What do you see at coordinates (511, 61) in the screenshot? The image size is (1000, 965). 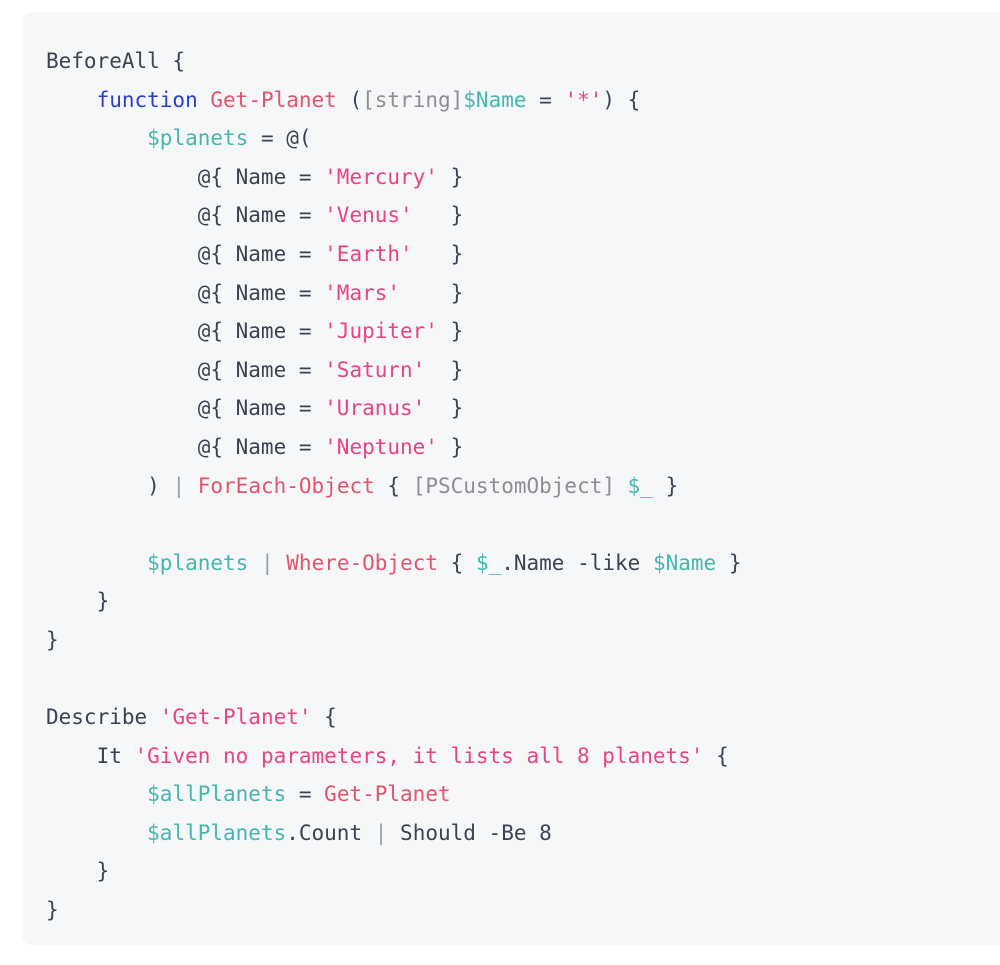 I see `code-line: BeforeAll {` at bounding box center [511, 61].